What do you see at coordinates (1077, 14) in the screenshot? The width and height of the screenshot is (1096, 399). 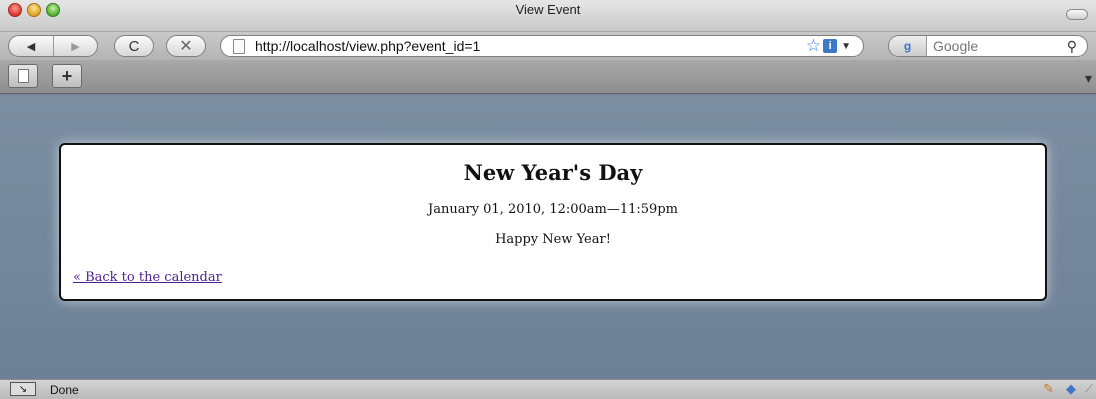 I see `toolbar-toggle-button` at bounding box center [1077, 14].